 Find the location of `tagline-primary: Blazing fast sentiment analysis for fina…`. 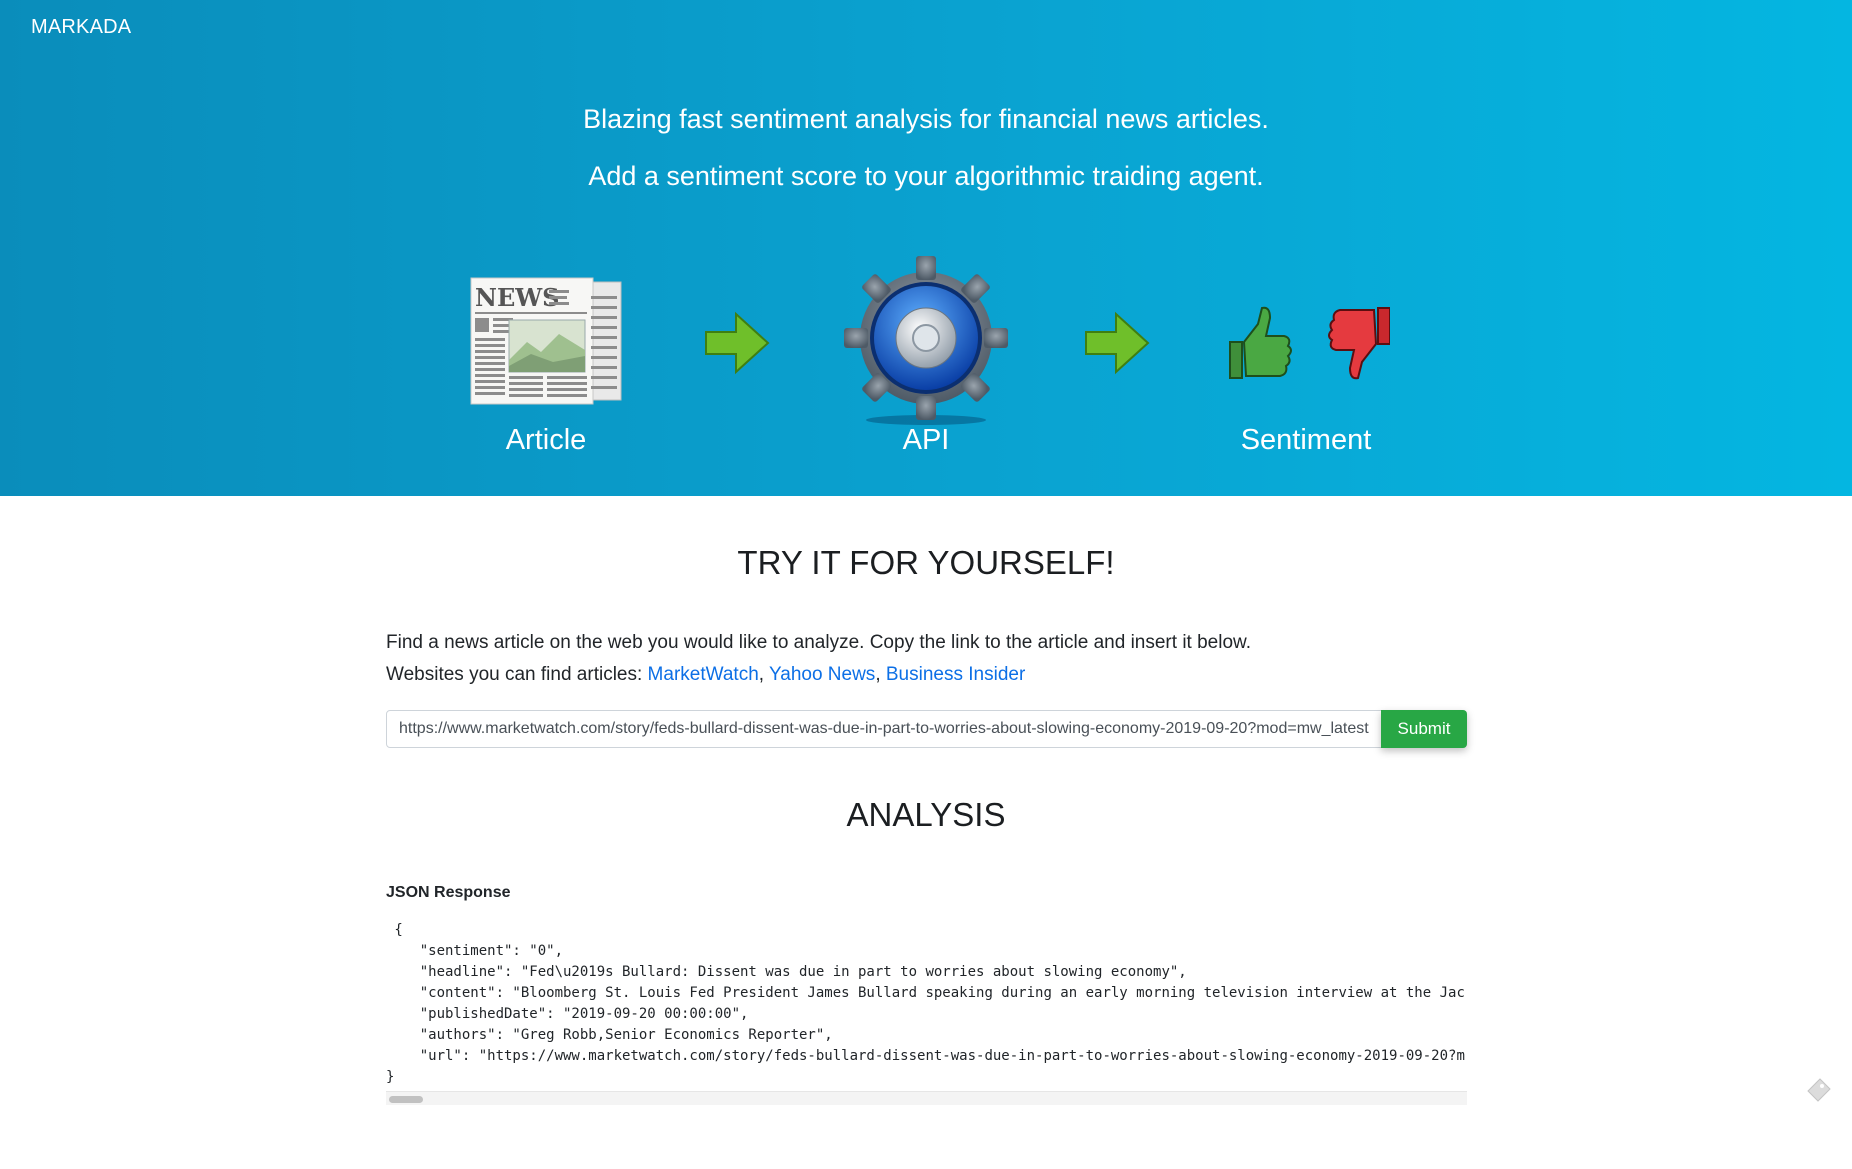

tagline-primary: Blazing fast sentiment analysis for fina… is located at coordinates (926, 119).